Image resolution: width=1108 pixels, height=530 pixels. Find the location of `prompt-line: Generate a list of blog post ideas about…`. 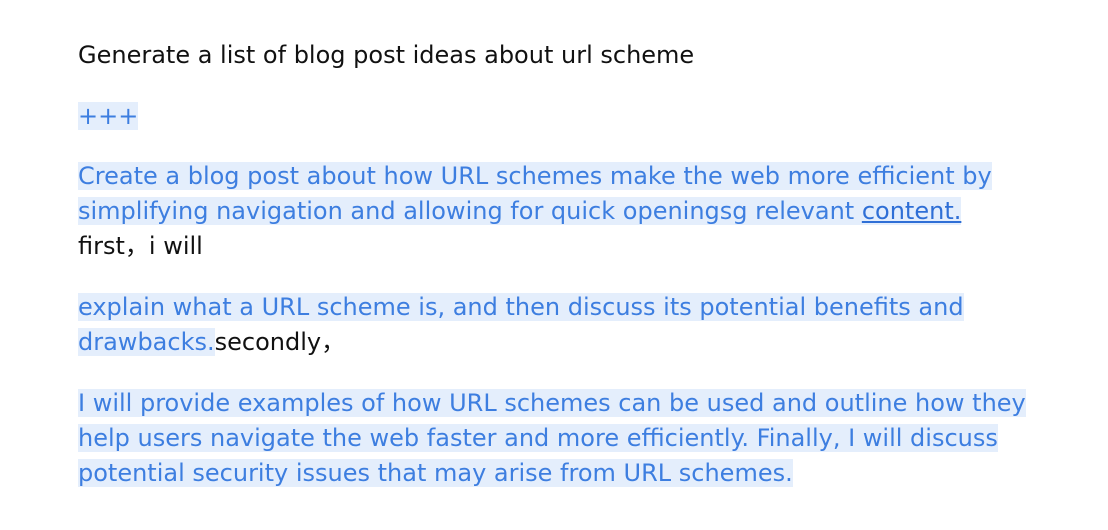

prompt-line: Generate a list of blog post ideas about… is located at coordinates (386, 55).